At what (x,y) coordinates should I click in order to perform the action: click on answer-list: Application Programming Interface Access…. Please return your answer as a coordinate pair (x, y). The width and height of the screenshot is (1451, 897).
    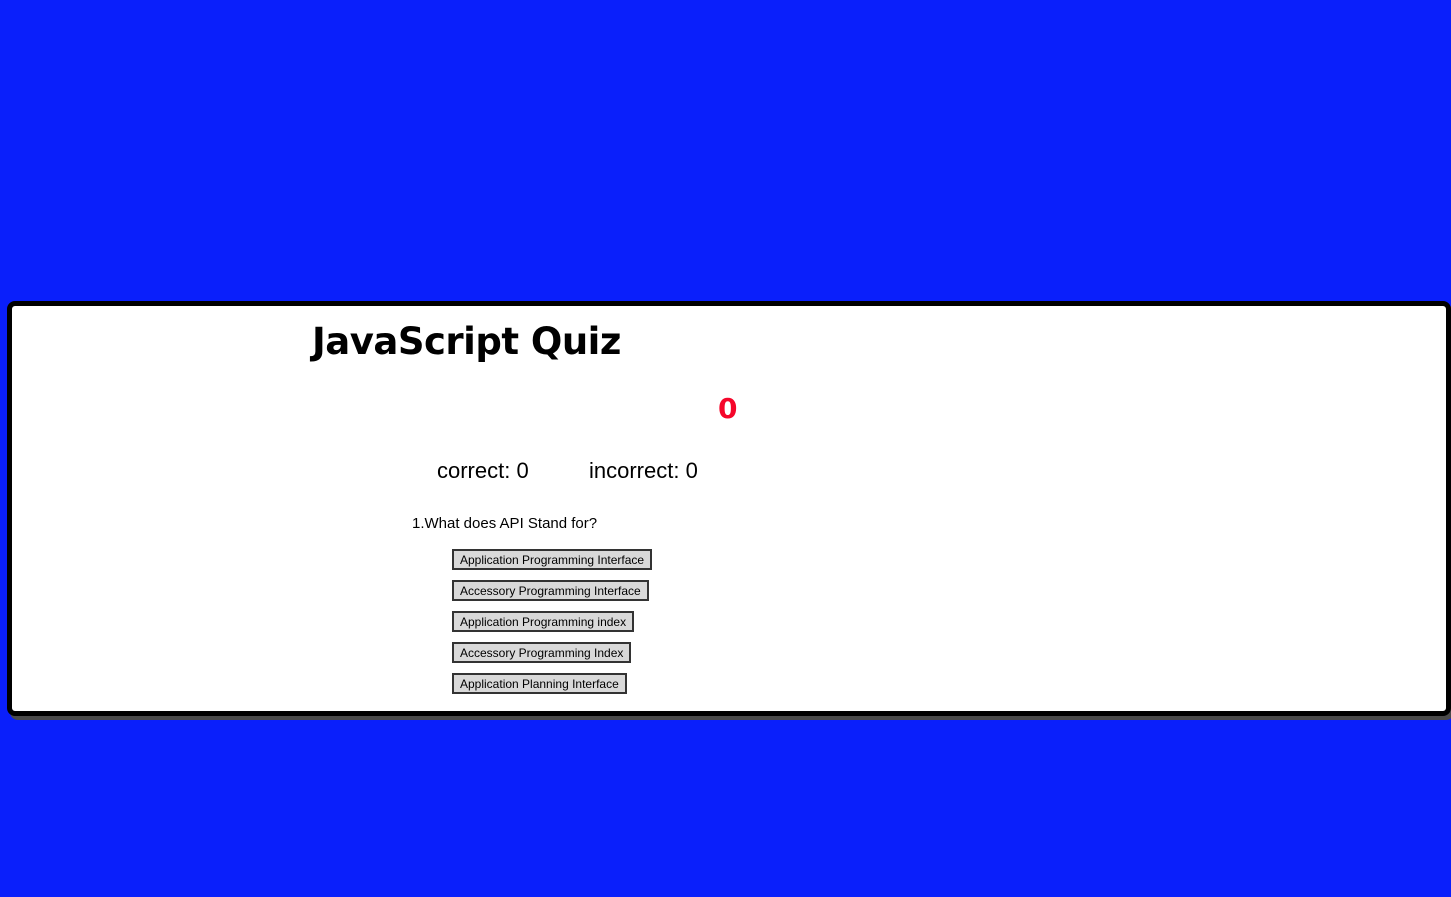
    Looking at the image, I should click on (552, 626).